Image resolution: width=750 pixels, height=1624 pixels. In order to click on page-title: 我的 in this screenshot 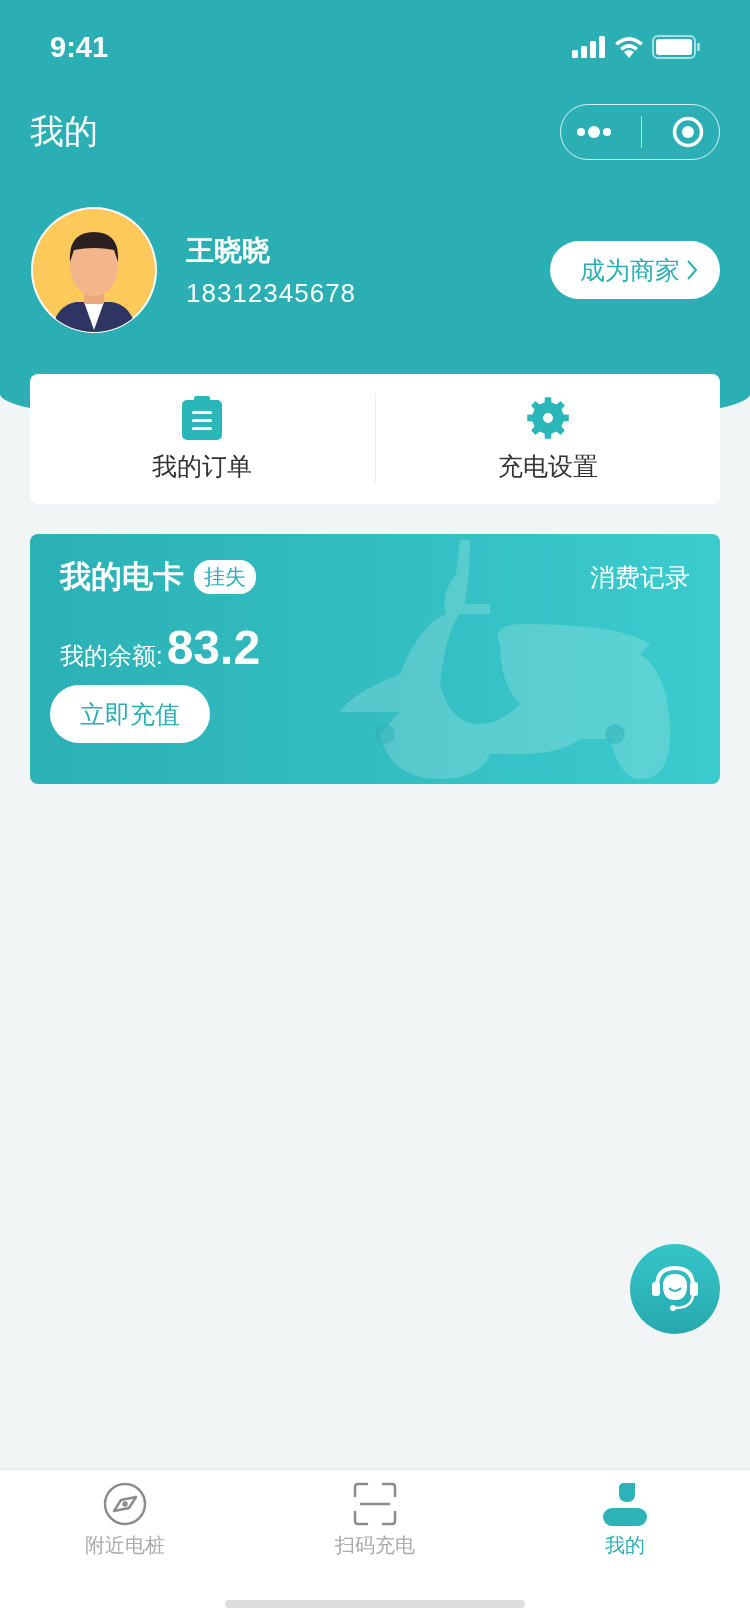, I will do `click(64, 131)`.